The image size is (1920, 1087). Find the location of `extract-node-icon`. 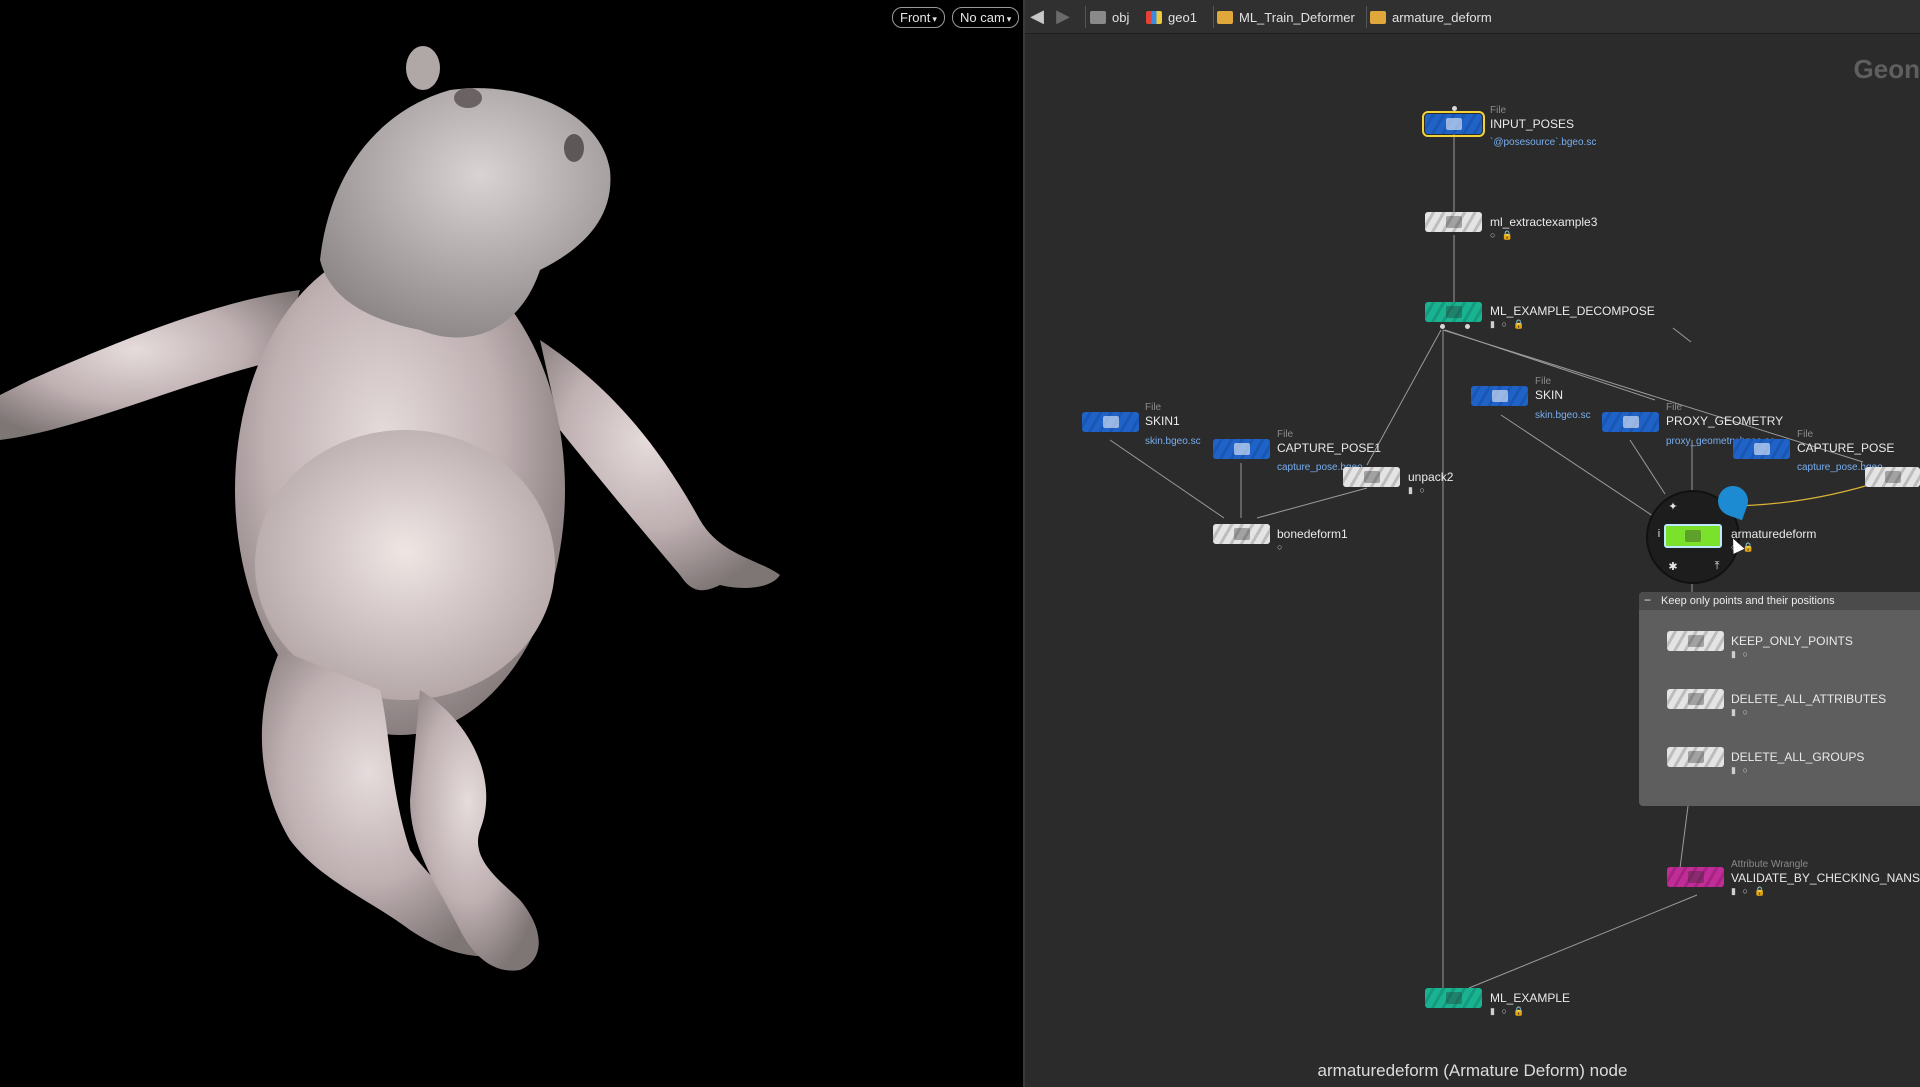

extract-node-icon is located at coordinates (1453, 222).